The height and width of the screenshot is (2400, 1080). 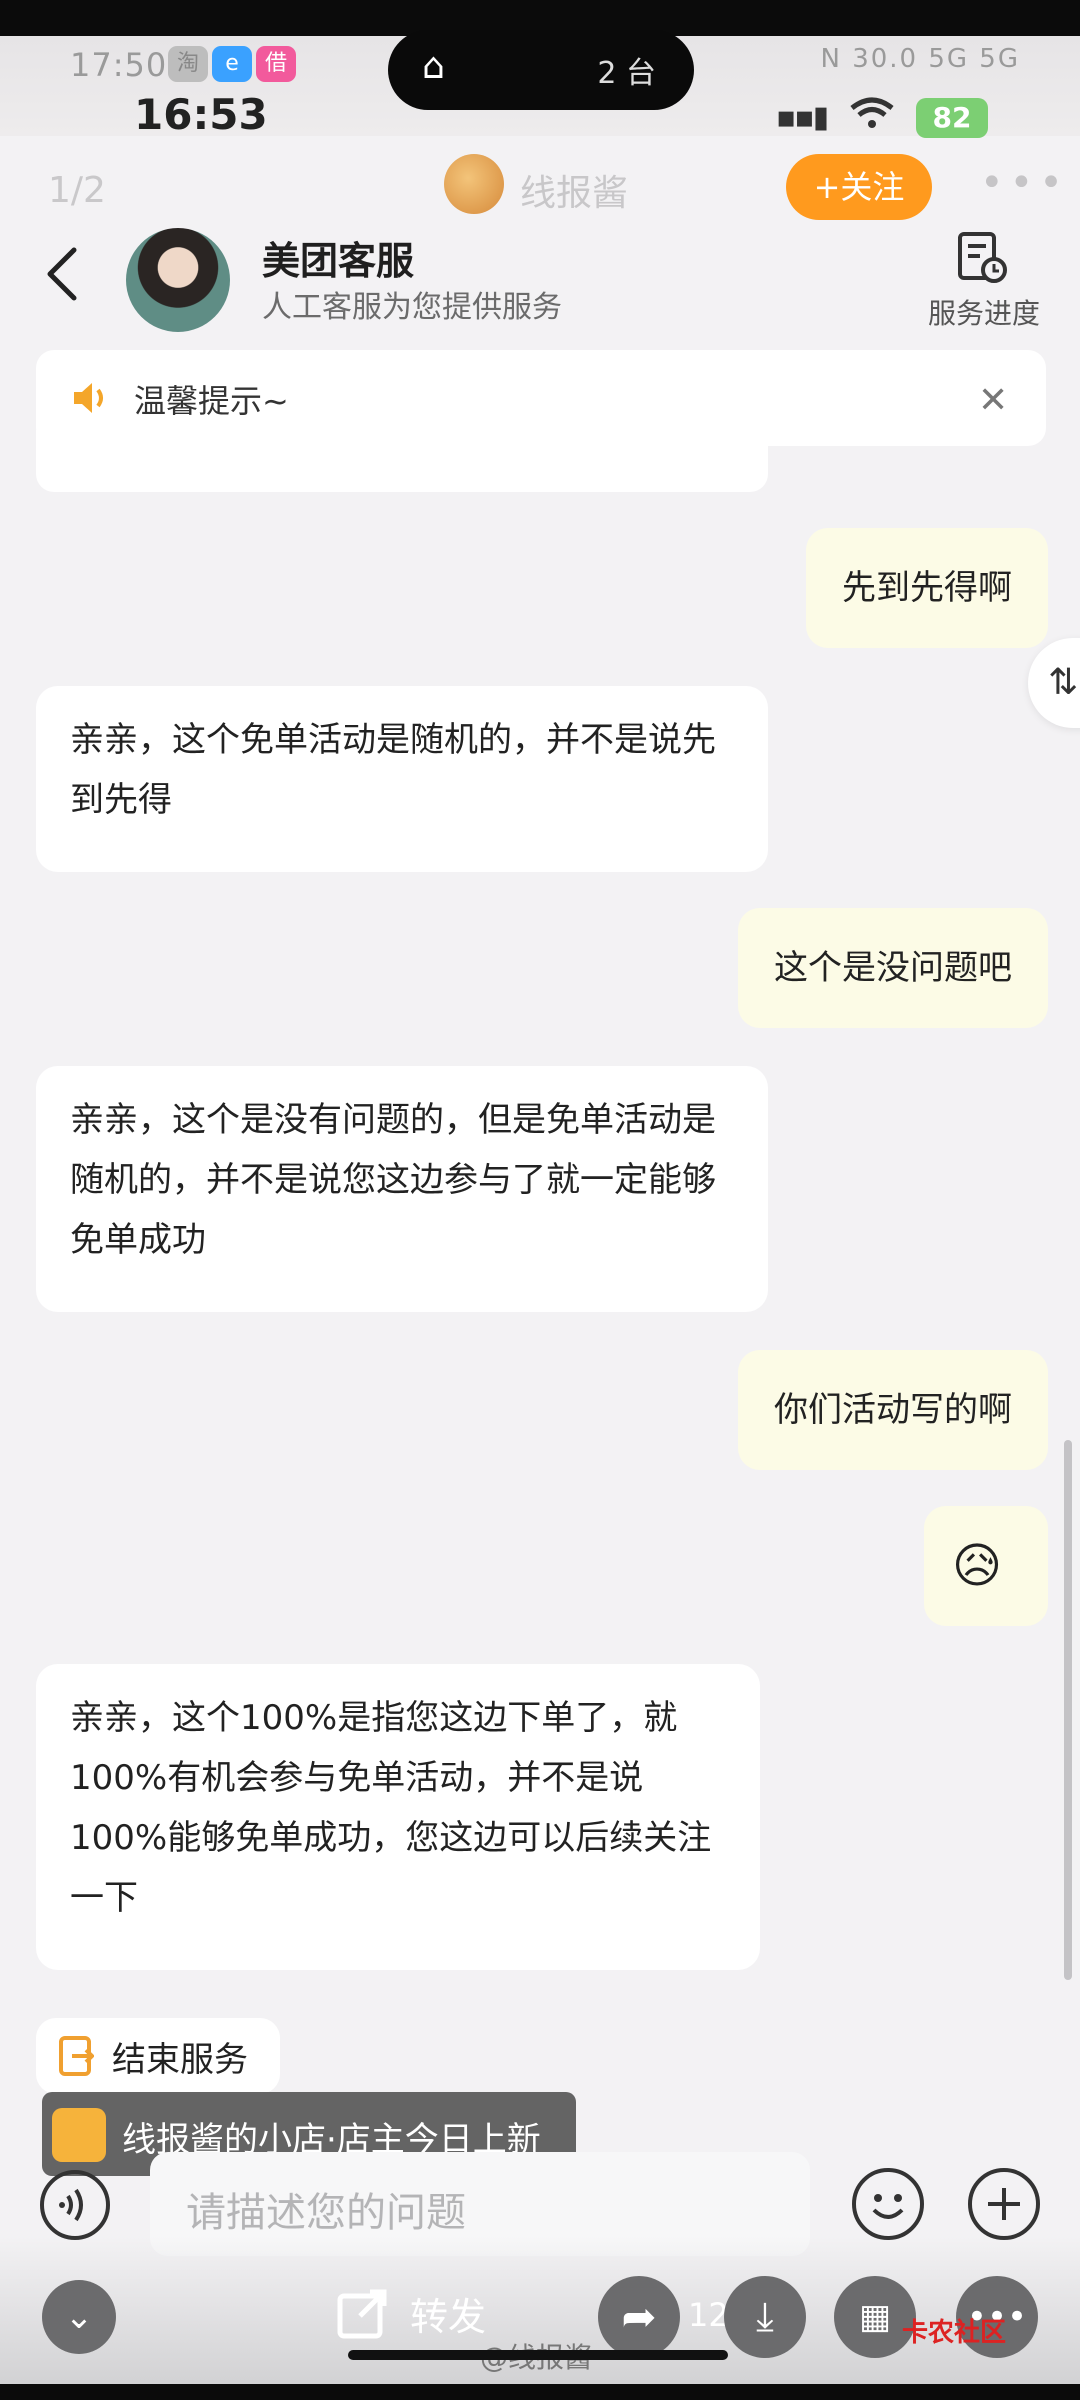 I want to click on home-indicator, so click(x=538, y=2355).